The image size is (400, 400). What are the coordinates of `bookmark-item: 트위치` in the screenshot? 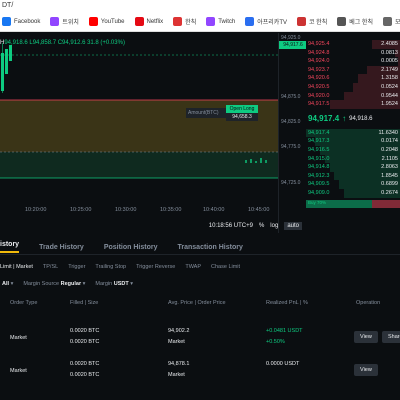 It's located at (64, 21).